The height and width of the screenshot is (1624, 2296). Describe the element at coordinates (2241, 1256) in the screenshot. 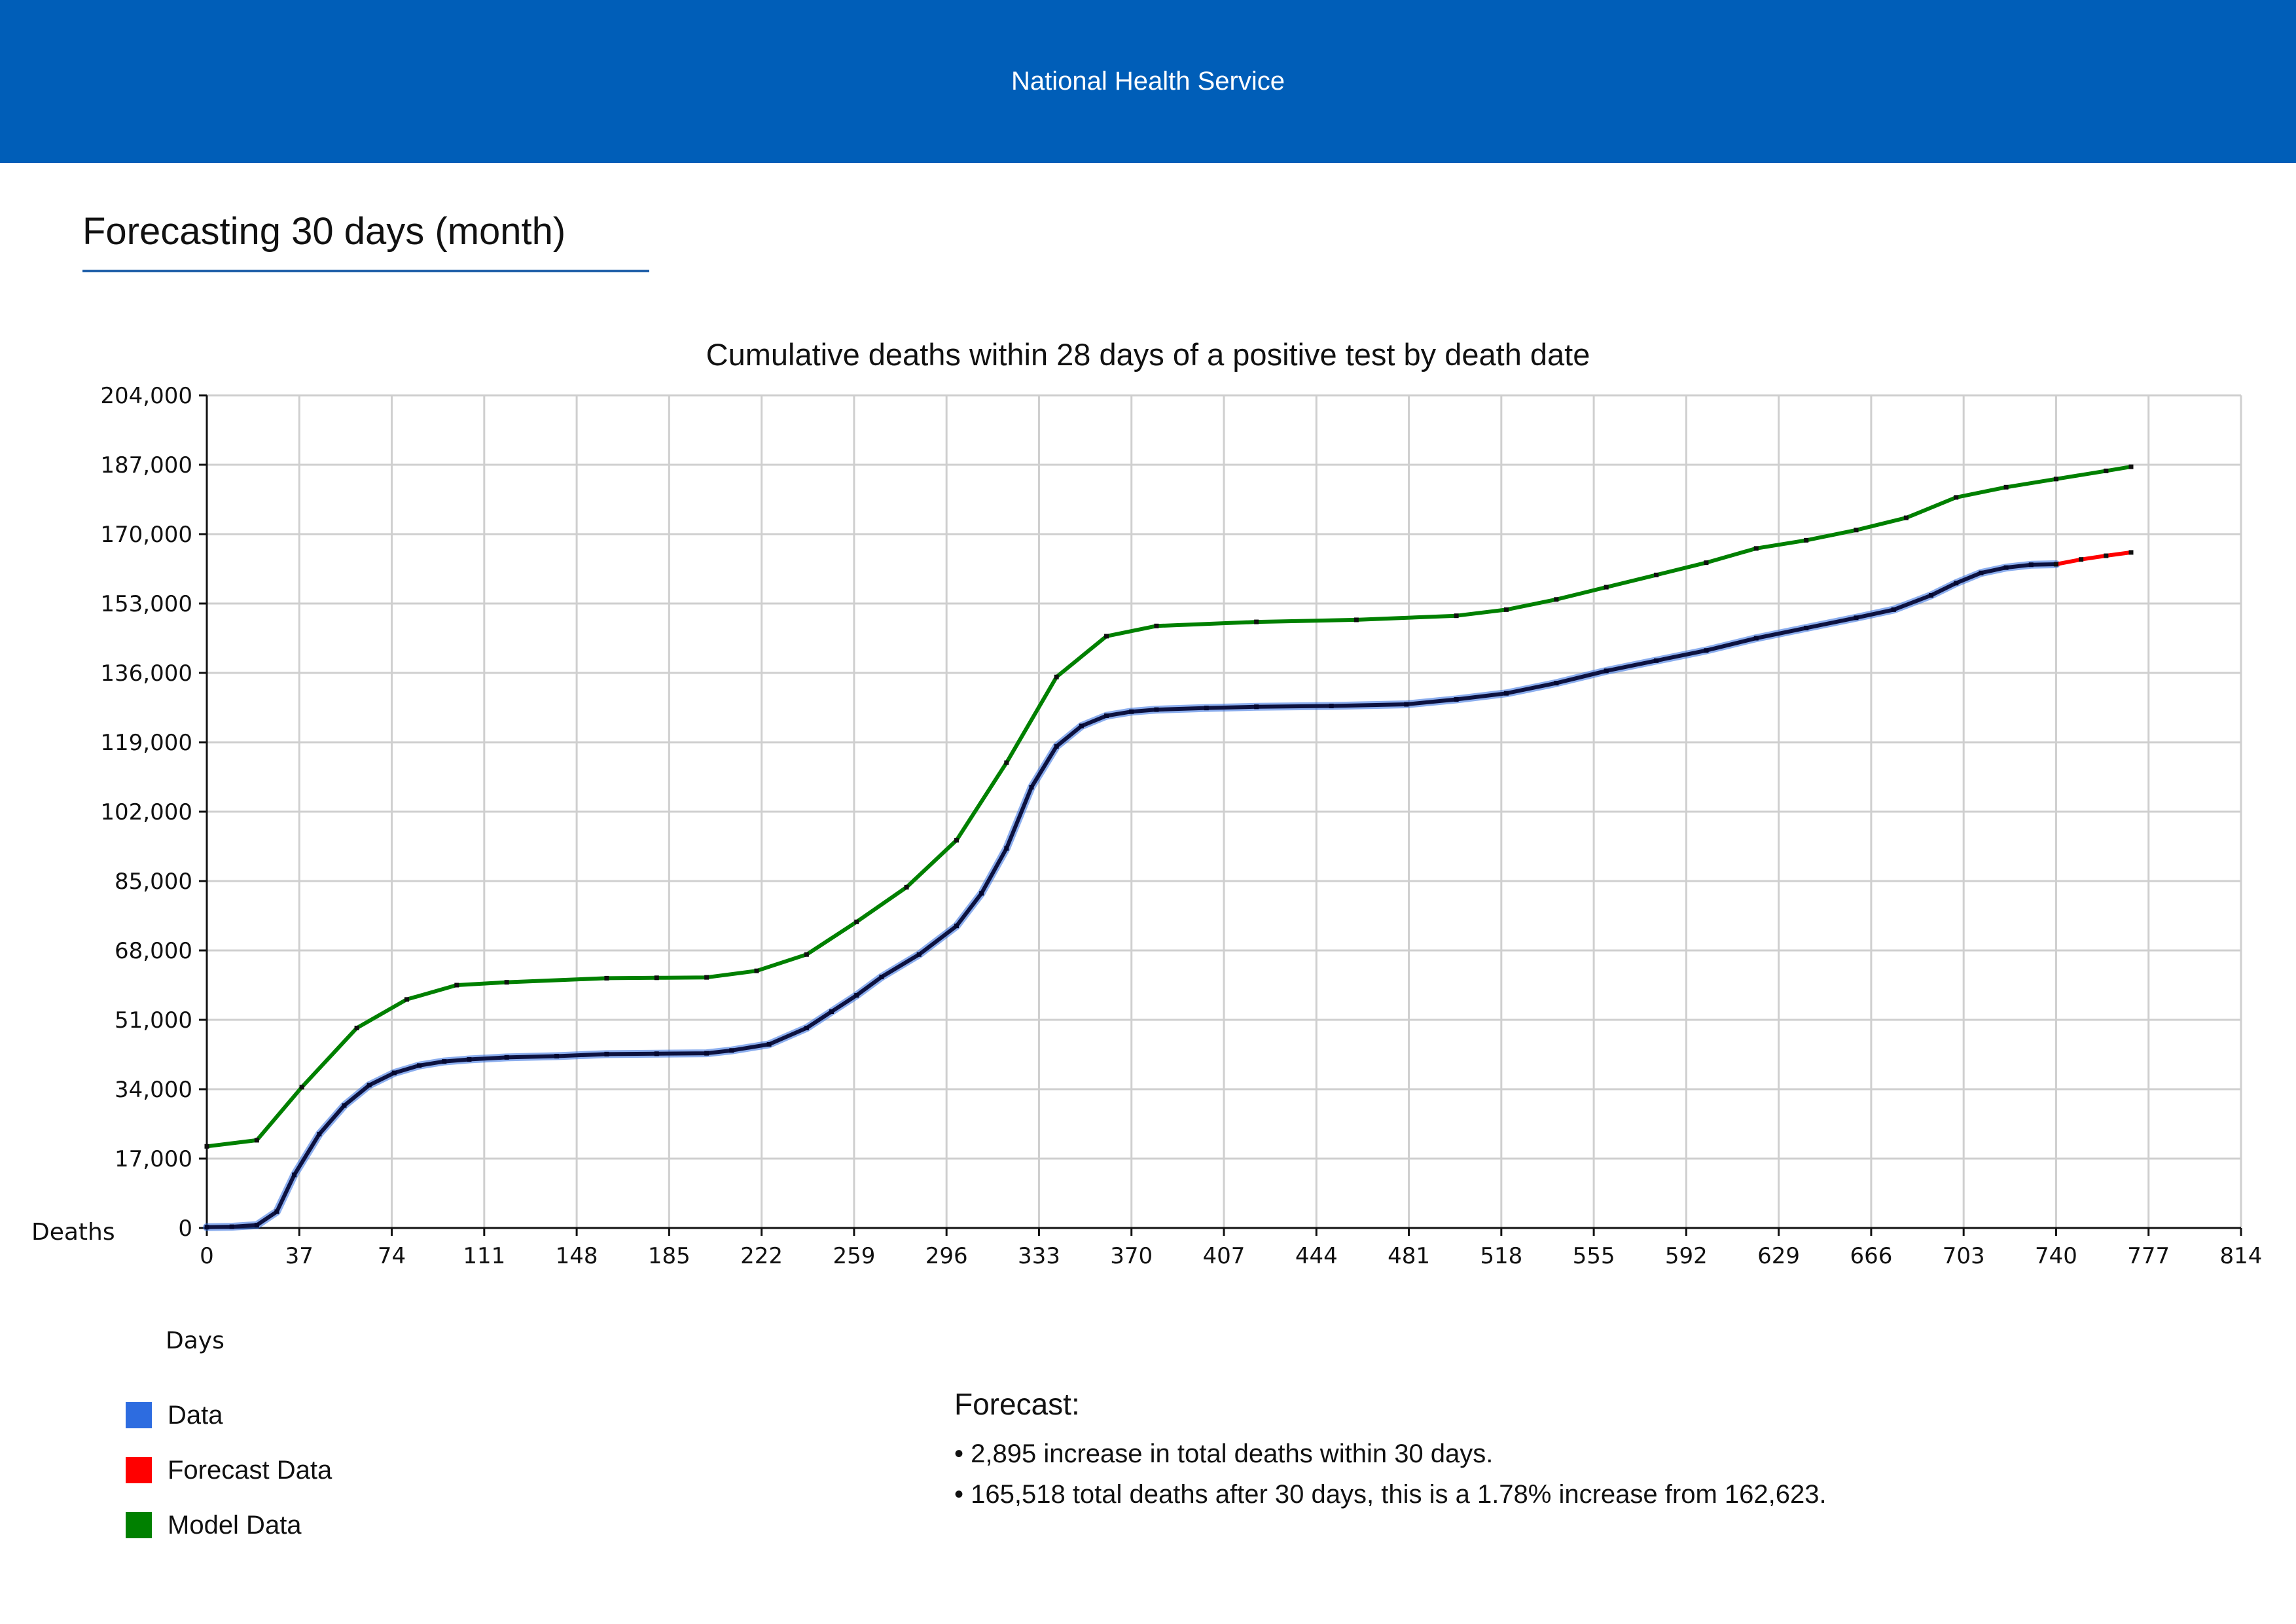

I see `x-tick-label: 814` at that location.